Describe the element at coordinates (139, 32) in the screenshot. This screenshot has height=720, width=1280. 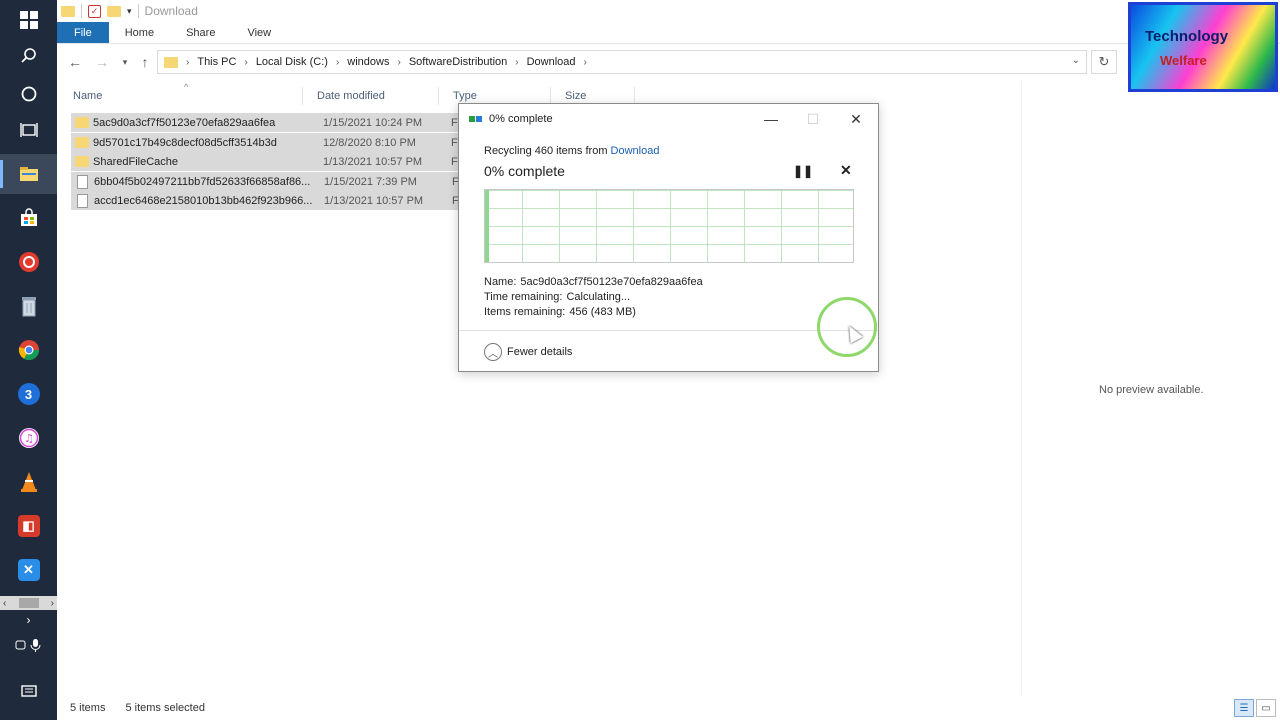
I see `tab-home: Home` at that location.